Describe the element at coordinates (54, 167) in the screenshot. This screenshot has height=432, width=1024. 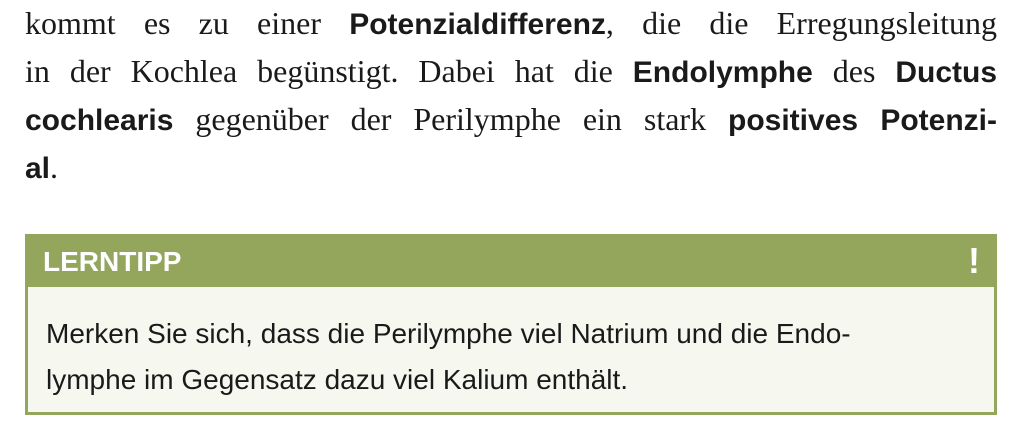
I see `text-run: .` at that location.